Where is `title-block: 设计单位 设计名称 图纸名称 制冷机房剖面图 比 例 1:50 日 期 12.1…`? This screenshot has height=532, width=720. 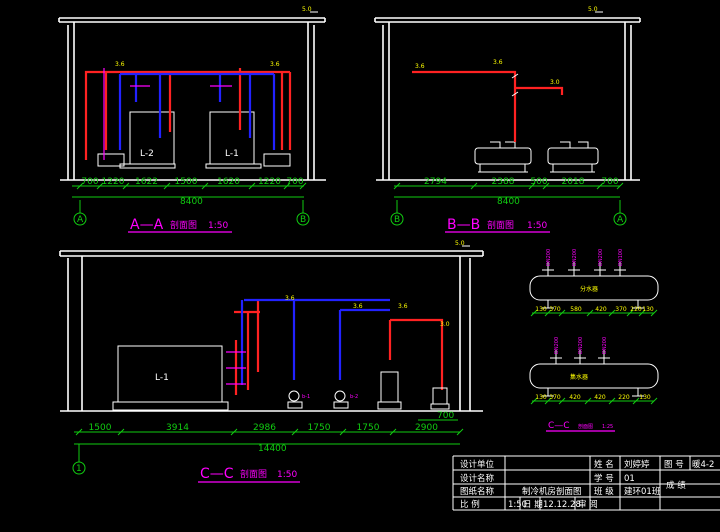 title-block: 设计单位 设计名称 图纸名称 制冷机房剖面图 比 例 1:50 日 期 12.1… is located at coordinates (586, 483).